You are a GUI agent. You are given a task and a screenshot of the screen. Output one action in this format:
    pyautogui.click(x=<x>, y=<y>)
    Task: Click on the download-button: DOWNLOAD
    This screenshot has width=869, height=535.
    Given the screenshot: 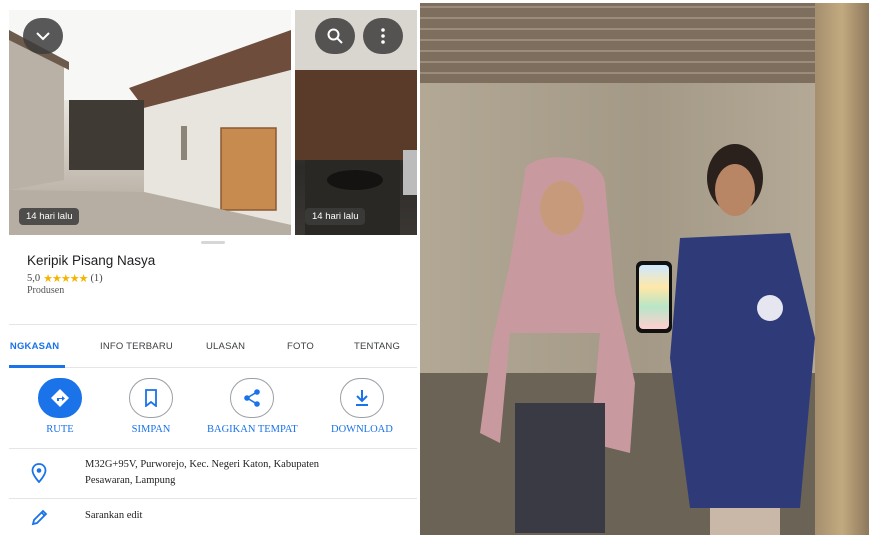 What is the action you would take?
    pyautogui.click(x=362, y=406)
    